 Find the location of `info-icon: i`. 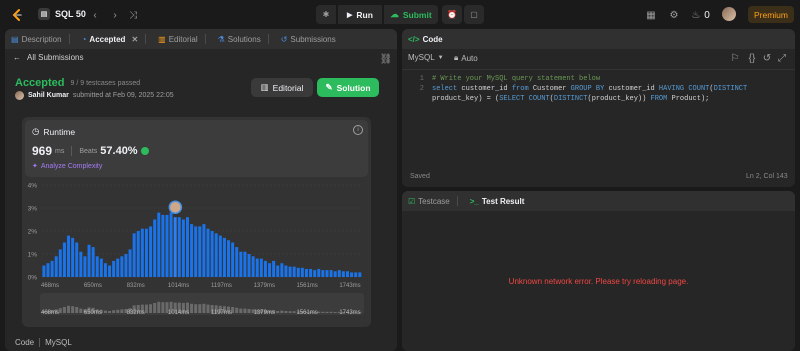

info-icon: i is located at coordinates (358, 130).